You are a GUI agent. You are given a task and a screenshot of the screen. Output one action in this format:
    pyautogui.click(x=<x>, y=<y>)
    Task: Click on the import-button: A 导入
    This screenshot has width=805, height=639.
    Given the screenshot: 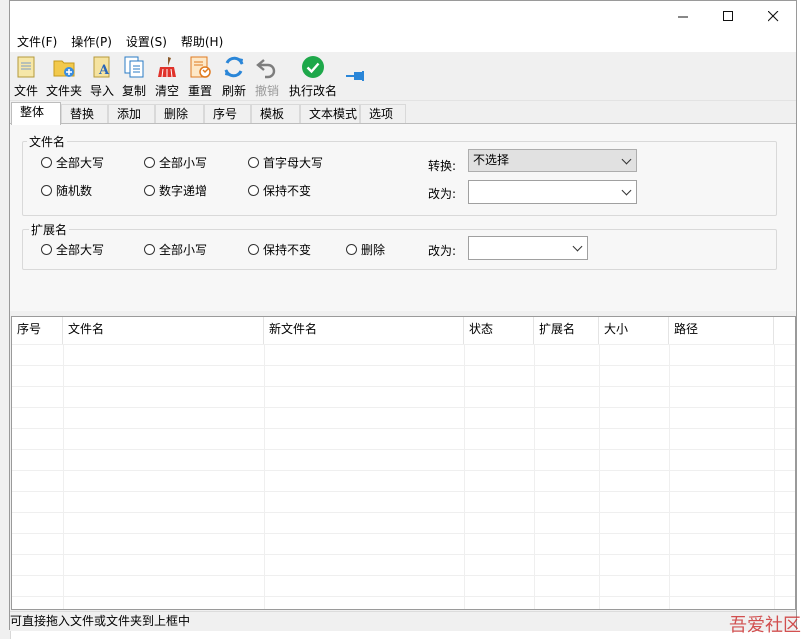 What is the action you would take?
    pyautogui.click(x=102, y=76)
    